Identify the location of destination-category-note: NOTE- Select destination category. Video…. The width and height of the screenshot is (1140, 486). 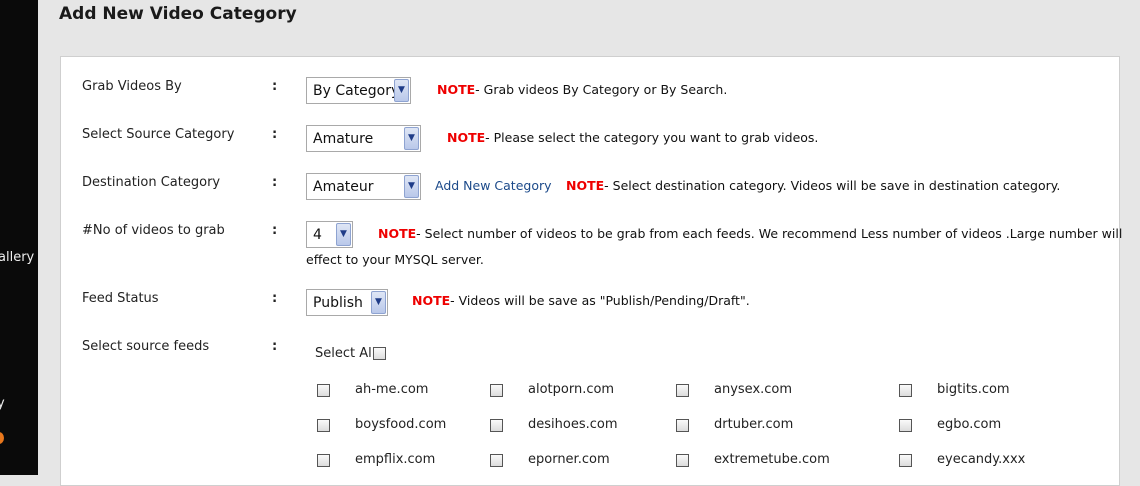
(813, 185).